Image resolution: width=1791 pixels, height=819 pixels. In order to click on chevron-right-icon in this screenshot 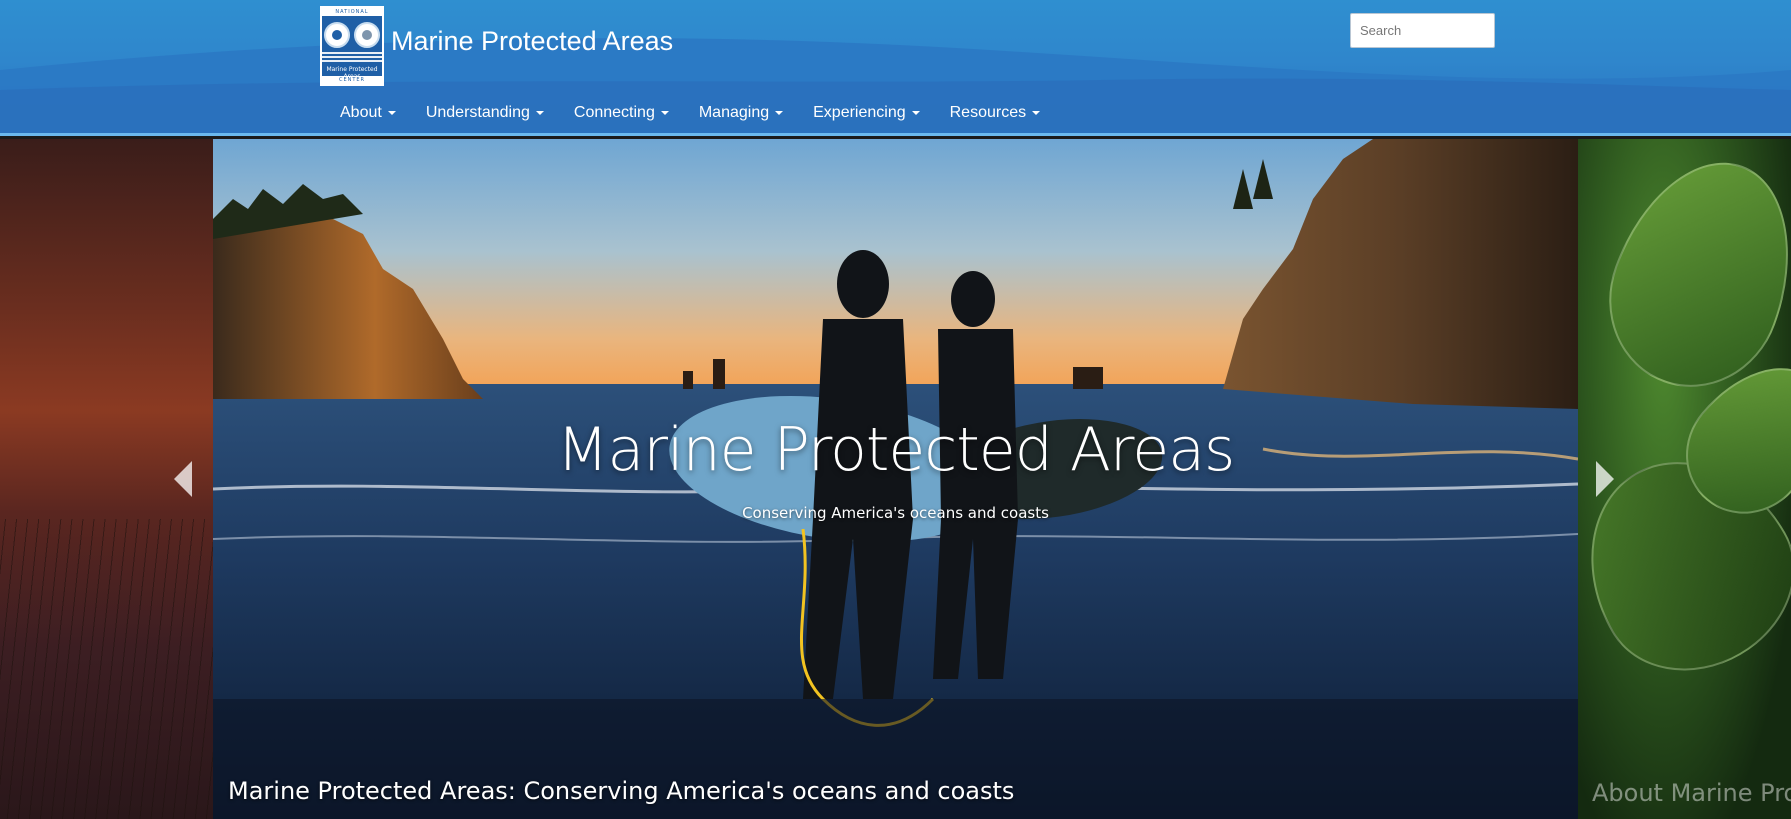, I will do `click(1605, 479)`.